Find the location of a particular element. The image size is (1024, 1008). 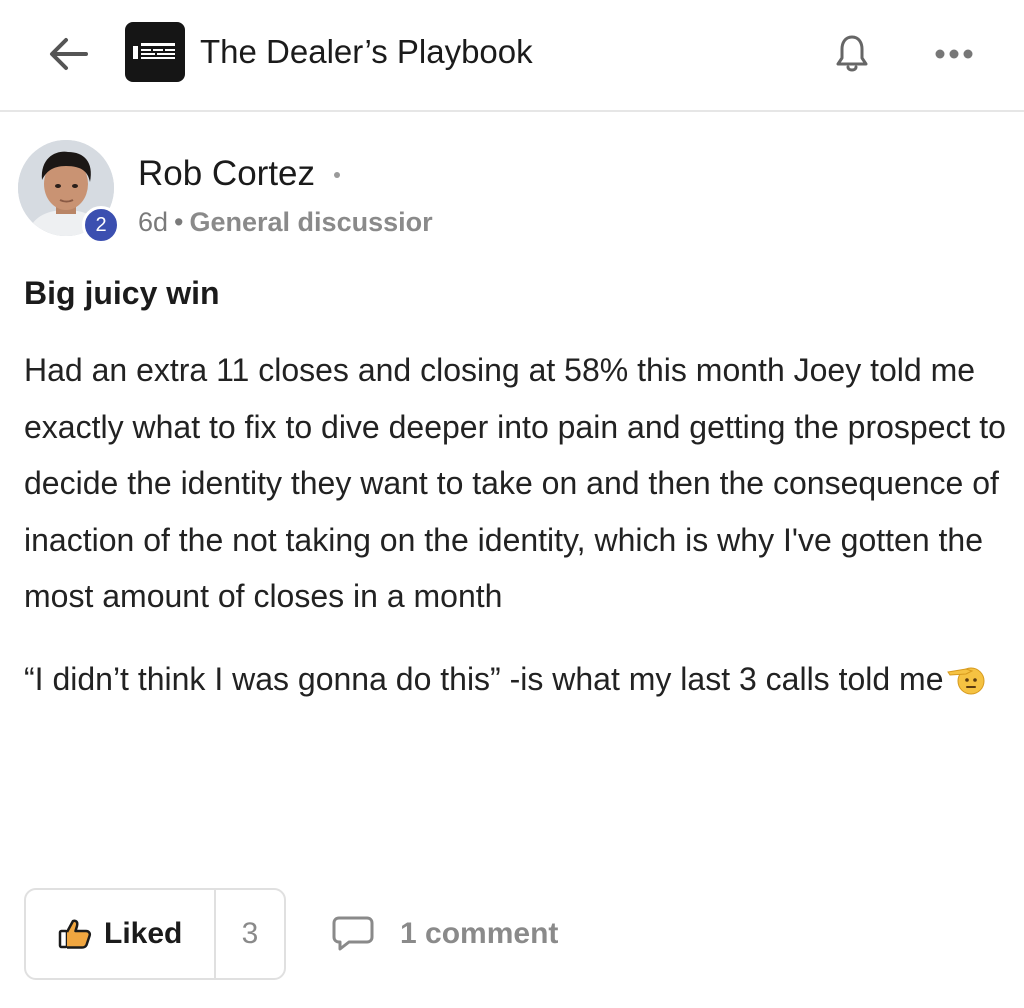

notifications-button is located at coordinates (852, 54).